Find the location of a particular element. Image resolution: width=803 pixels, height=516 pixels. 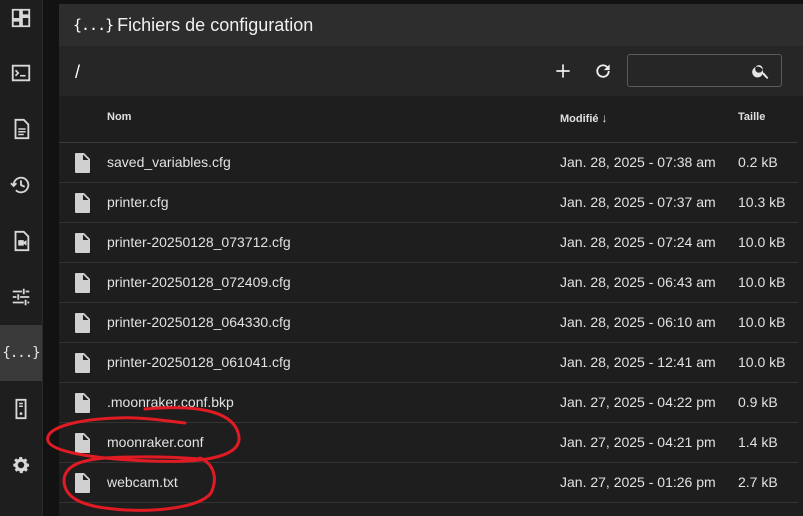

nav-timelapse is located at coordinates (21, 241).